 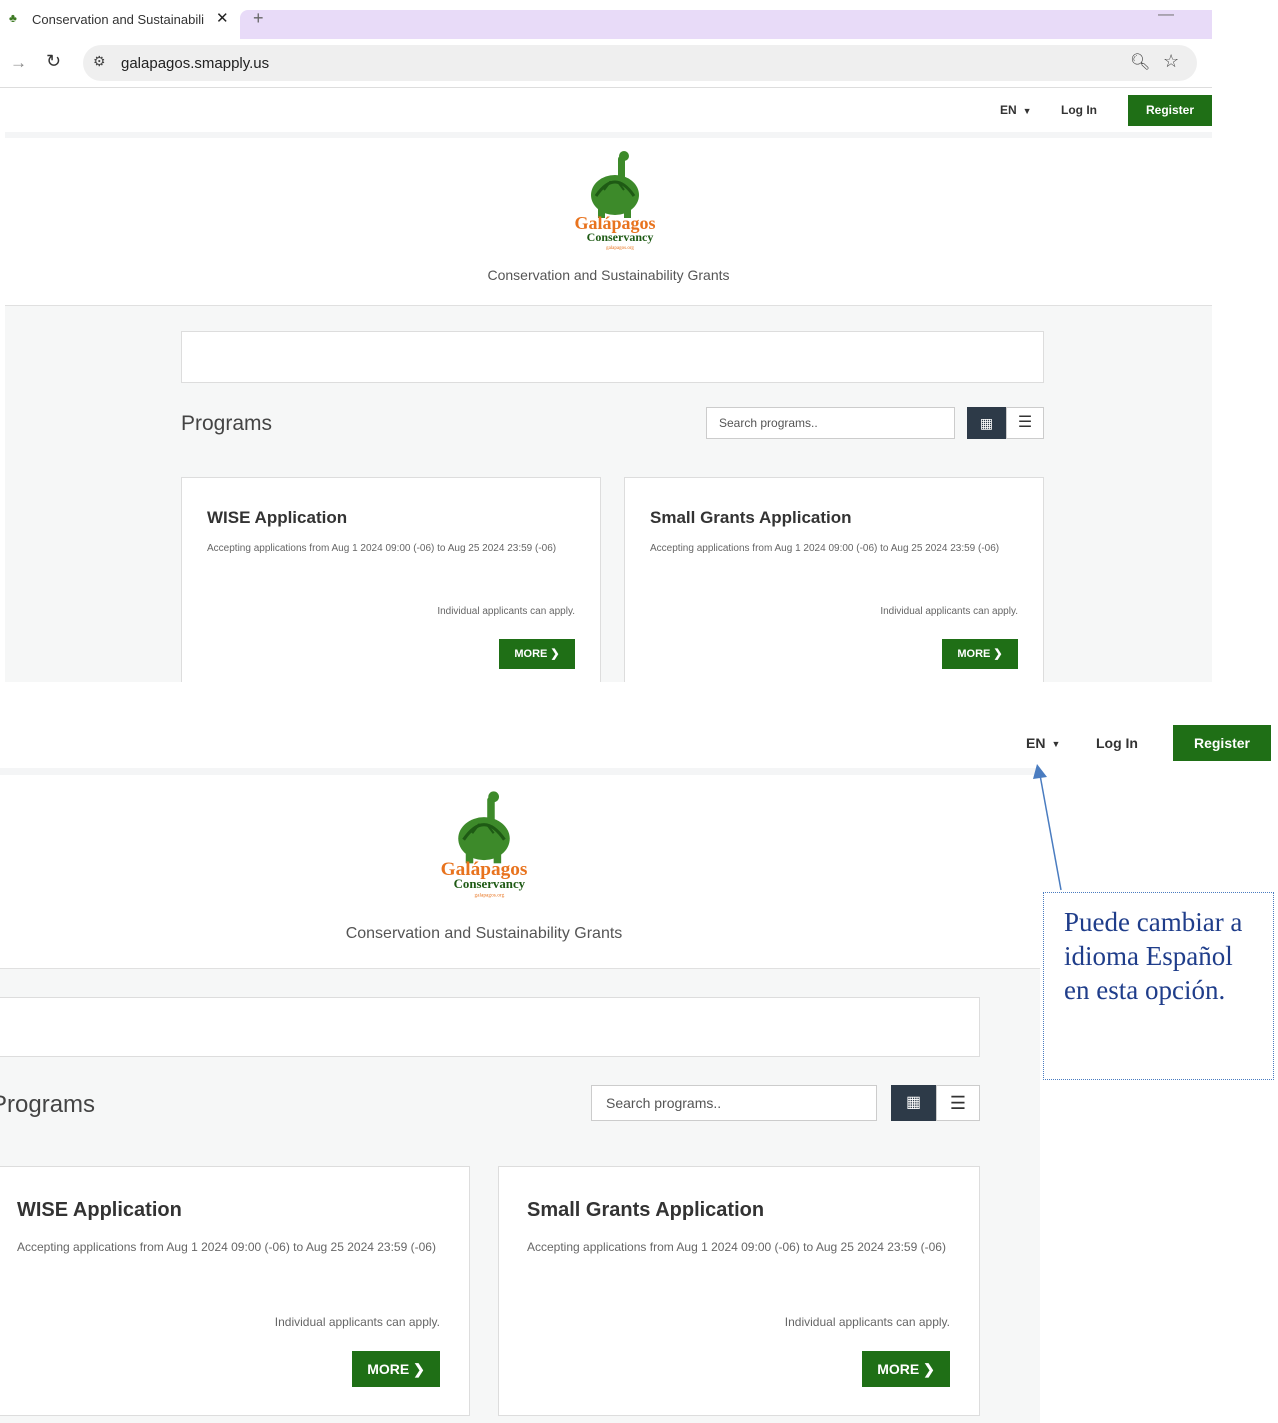 What do you see at coordinates (222, 18) in the screenshot?
I see `close-icon: ✕` at bounding box center [222, 18].